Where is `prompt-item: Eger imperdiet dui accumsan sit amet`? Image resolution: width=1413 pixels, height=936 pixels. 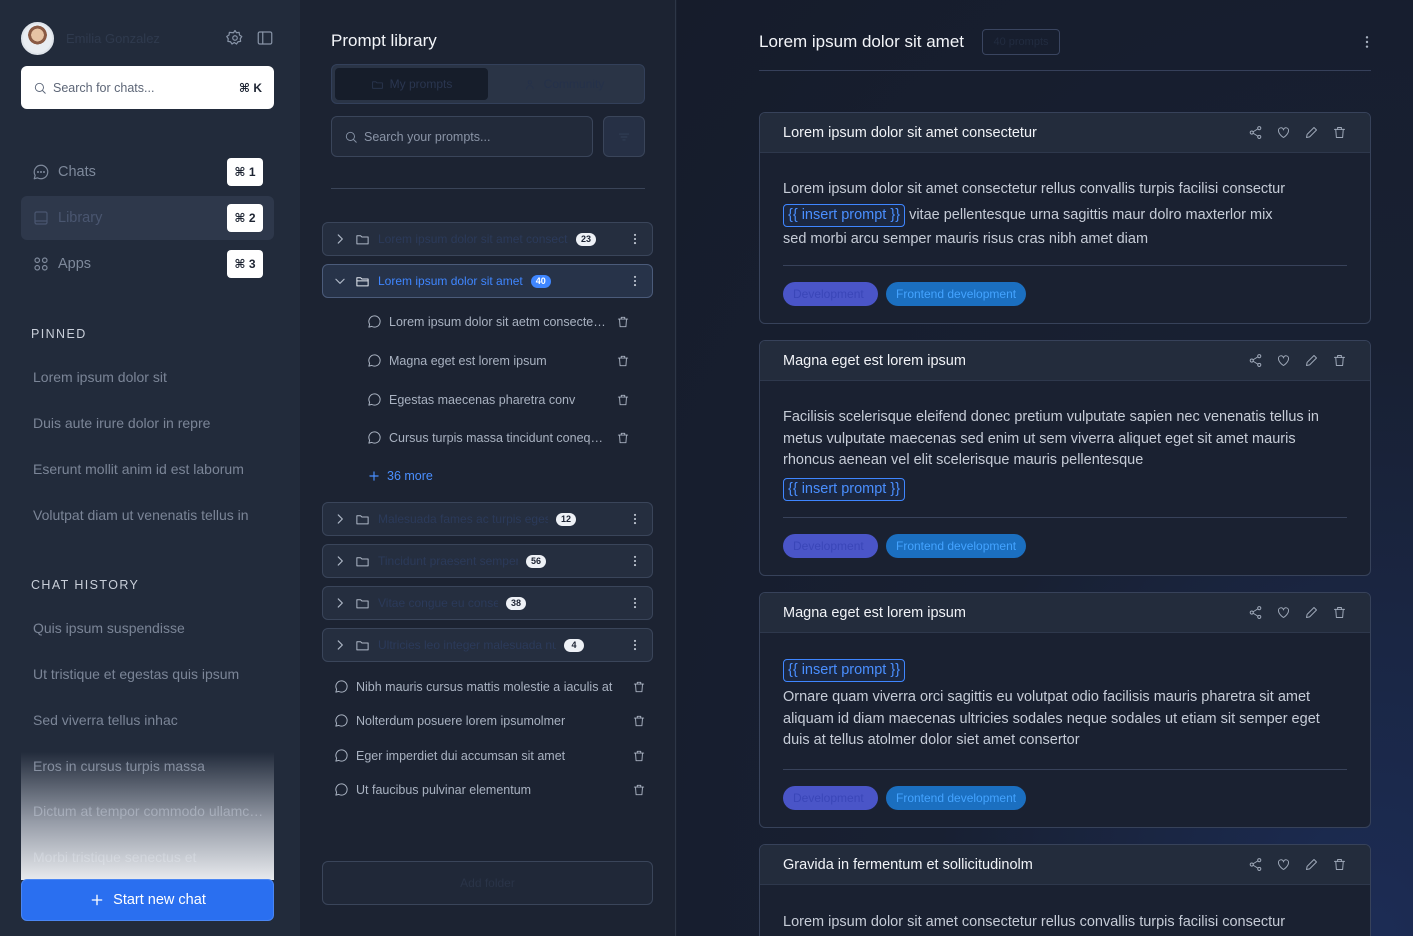
prompt-item: Eger imperdiet dui accumsan sit amet is located at coordinates (490, 755).